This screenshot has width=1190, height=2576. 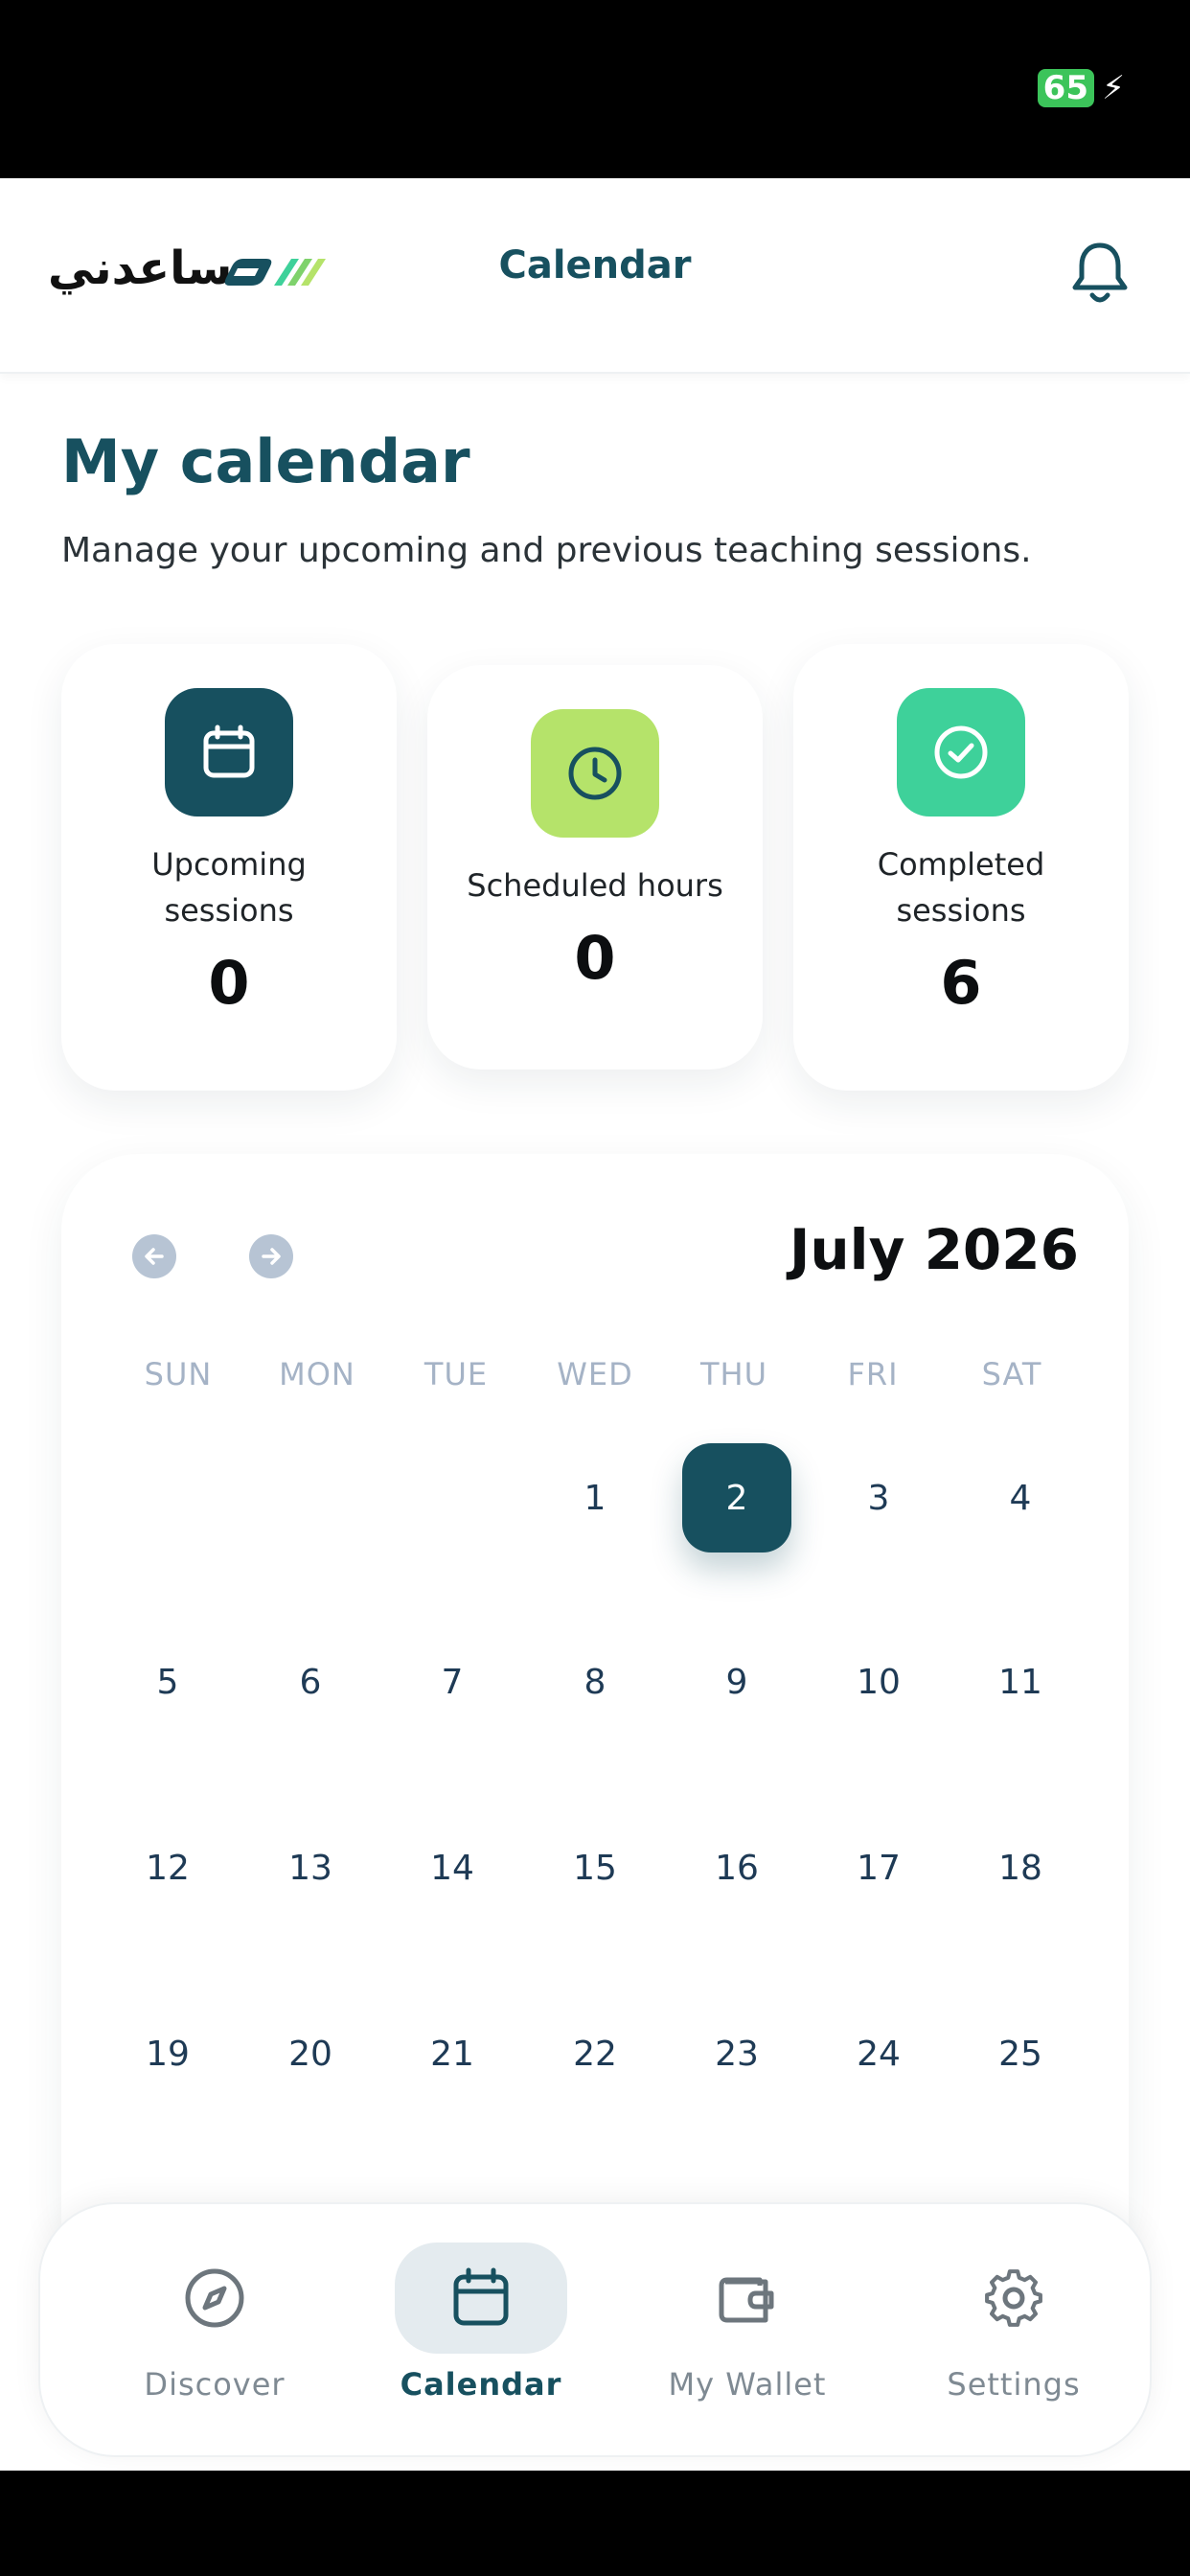 I want to click on wallet-icon, so click(x=747, y=2300).